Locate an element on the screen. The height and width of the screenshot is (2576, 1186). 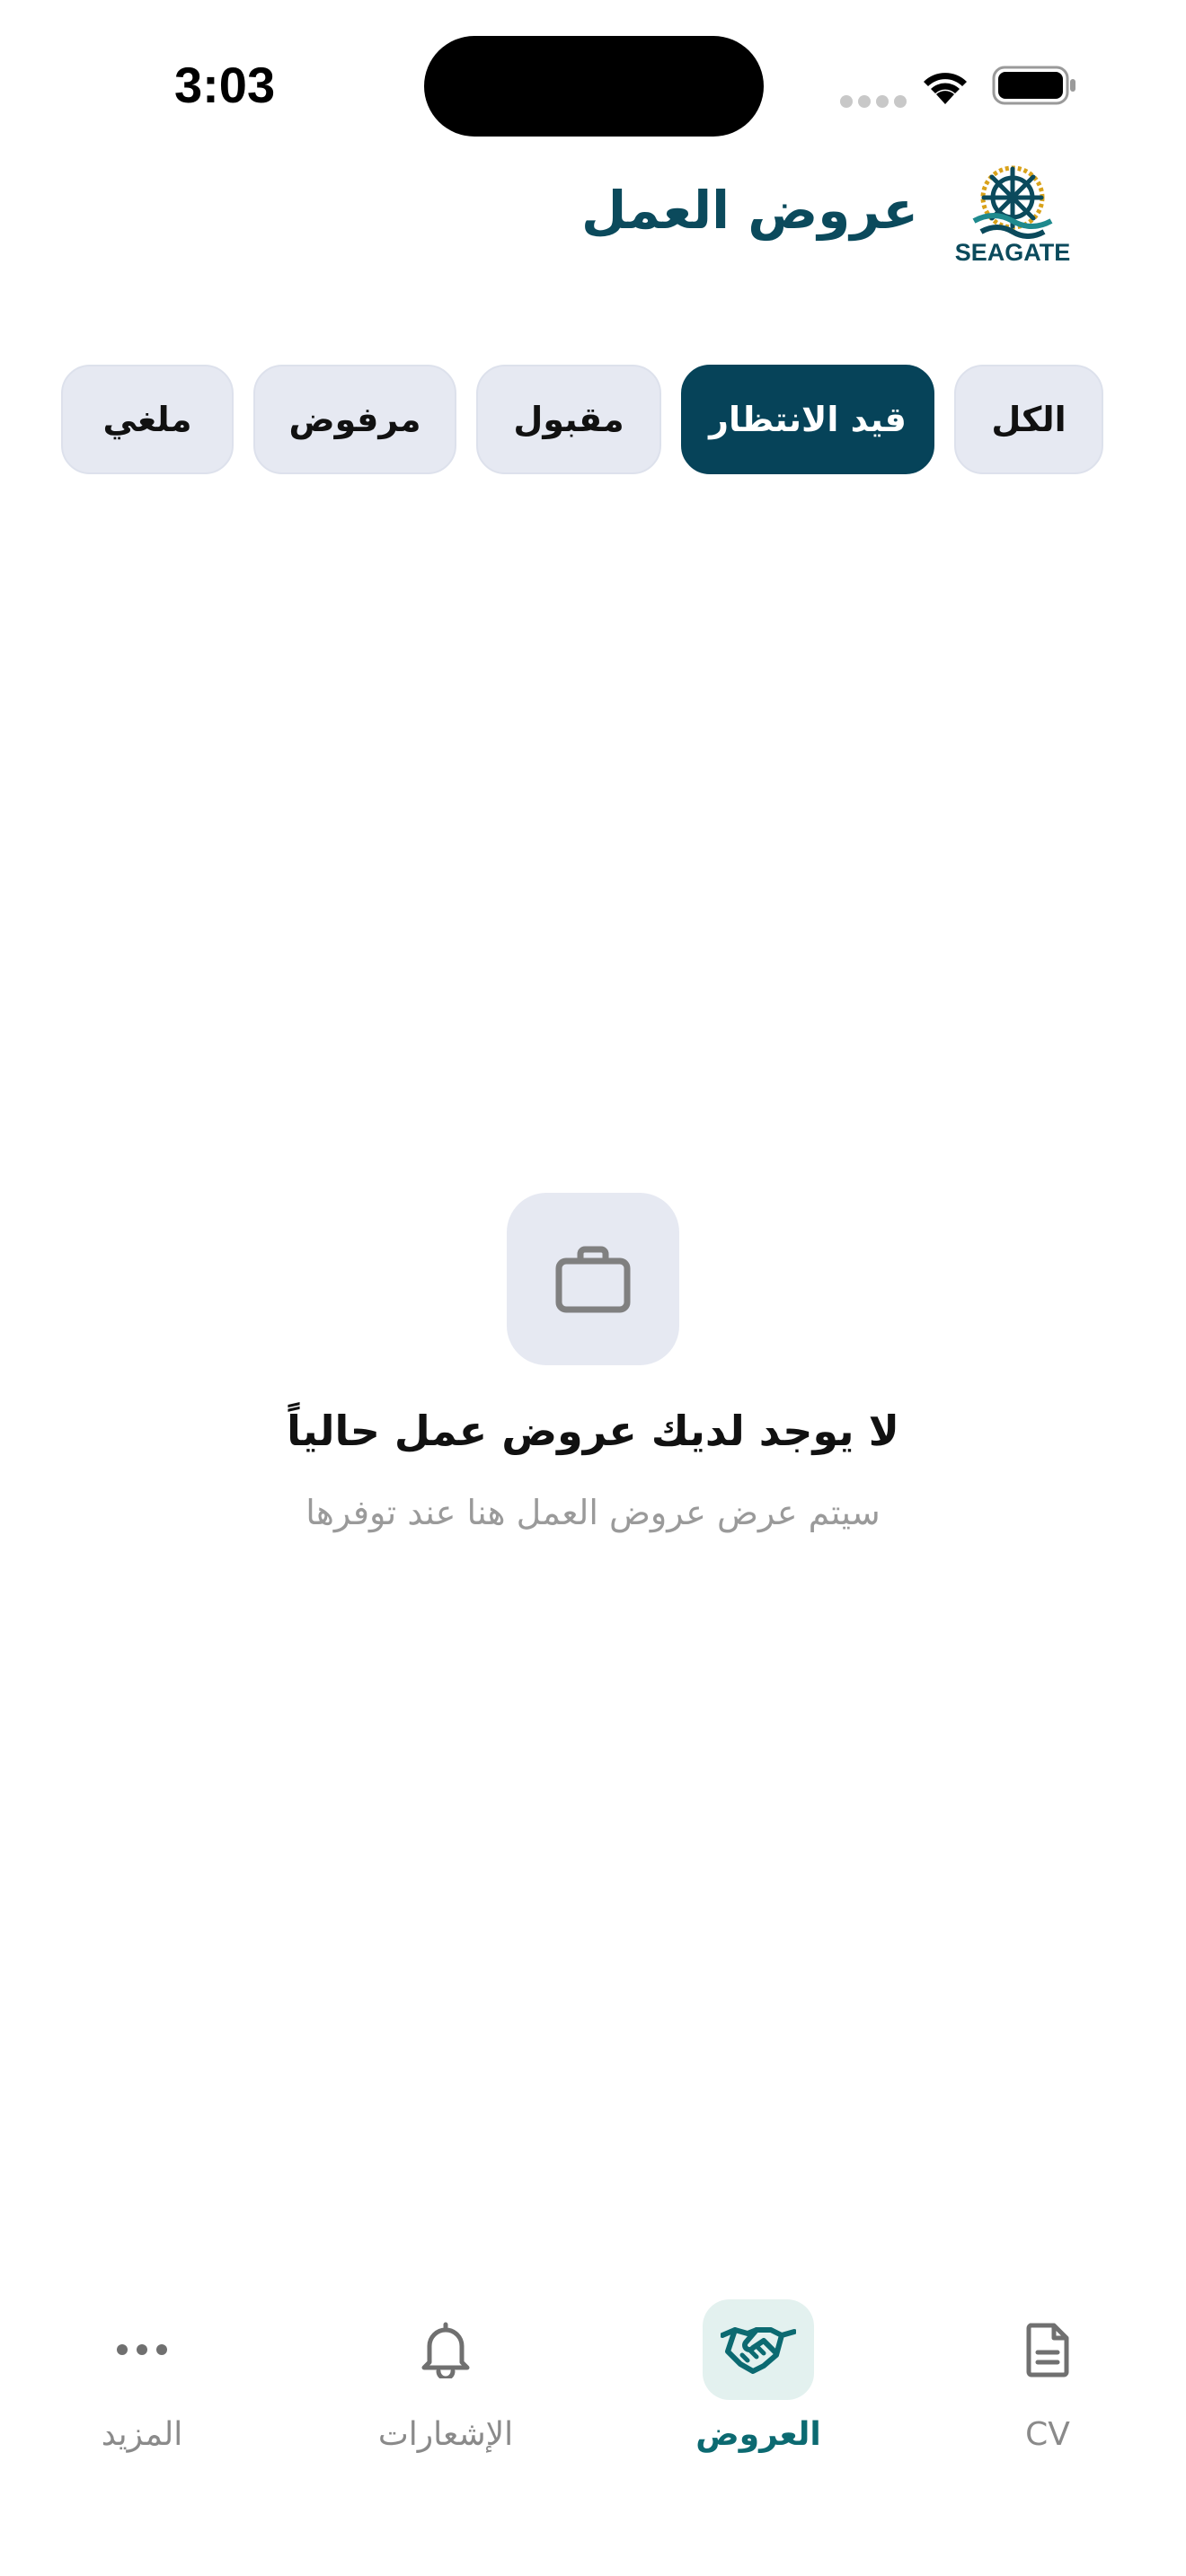
nav-item-cv: CV is located at coordinates (1047, 2371).